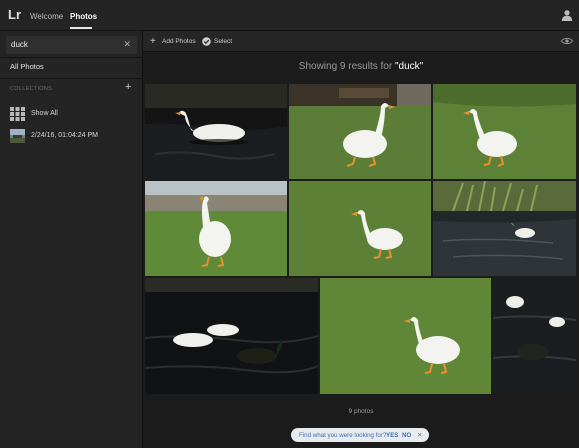 This screenshot has height=448, width=579. What do you see at coordinates (19, 44) in the screenshot?
I see `search-value: duck` at bounding box center [19, 44].